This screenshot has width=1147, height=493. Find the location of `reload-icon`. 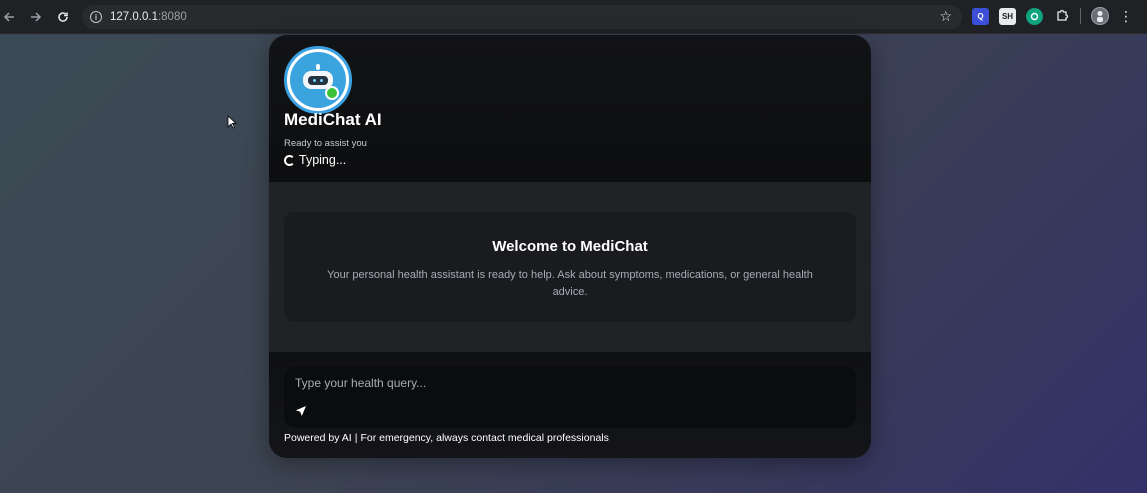

reload-icon is located at coordinates (63, 17).